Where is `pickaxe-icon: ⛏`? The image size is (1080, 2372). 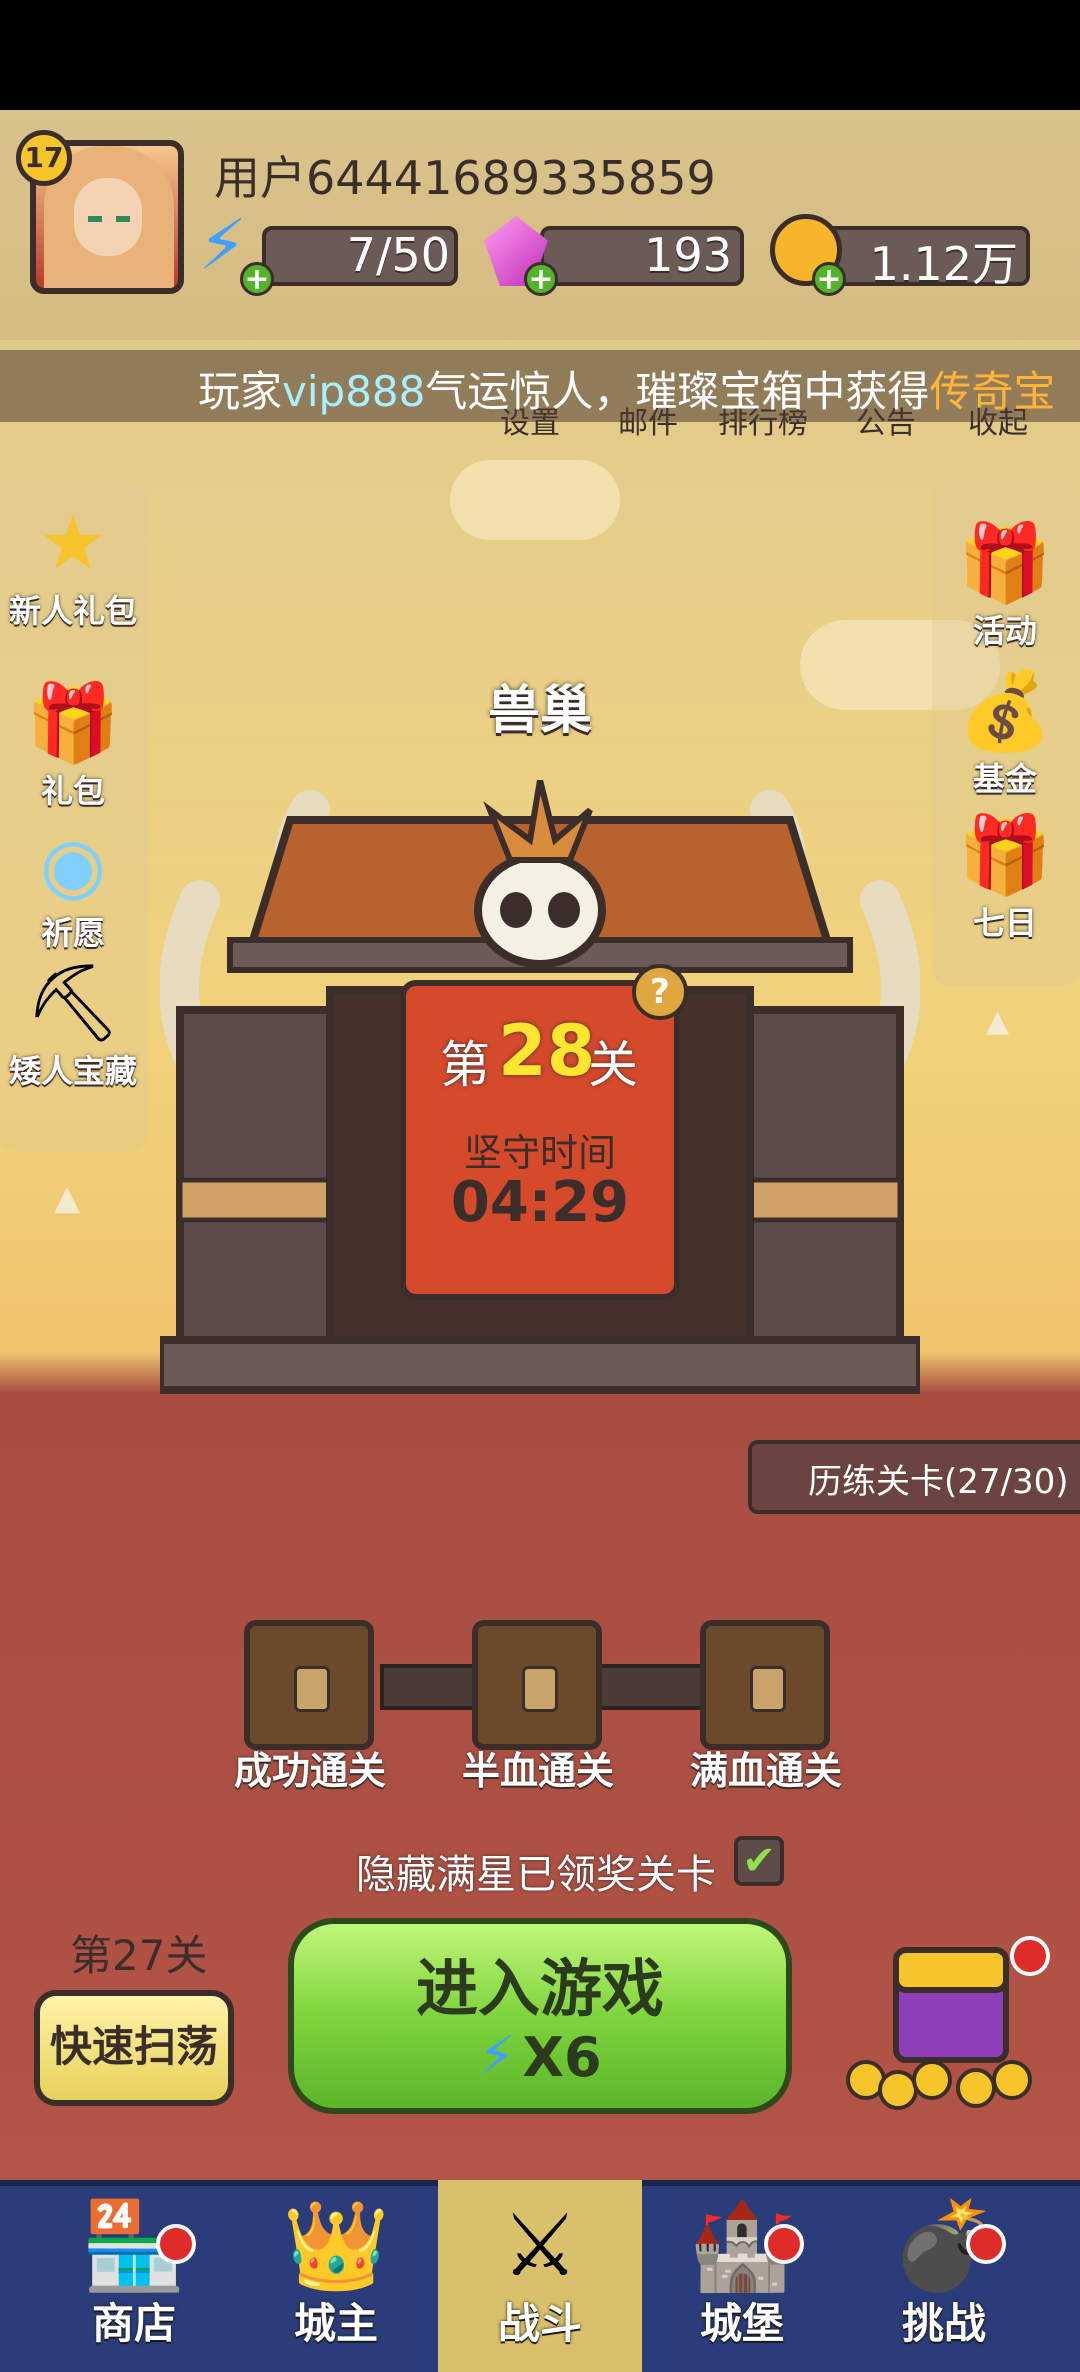
pickaxe-icon: ⛏ is located at coordinates (73, 1002).